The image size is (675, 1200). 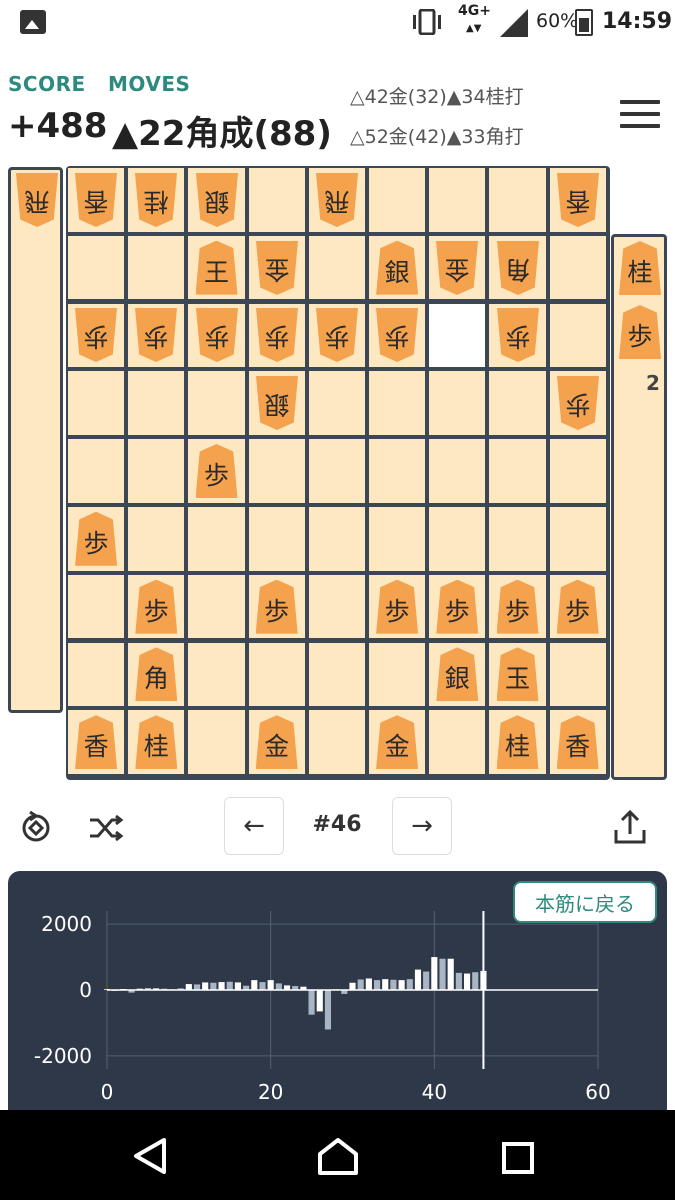 What do you see at coordinates (338, 1155) in the screenshot?
I see `home-icon` at bounding box center [338, 1155].